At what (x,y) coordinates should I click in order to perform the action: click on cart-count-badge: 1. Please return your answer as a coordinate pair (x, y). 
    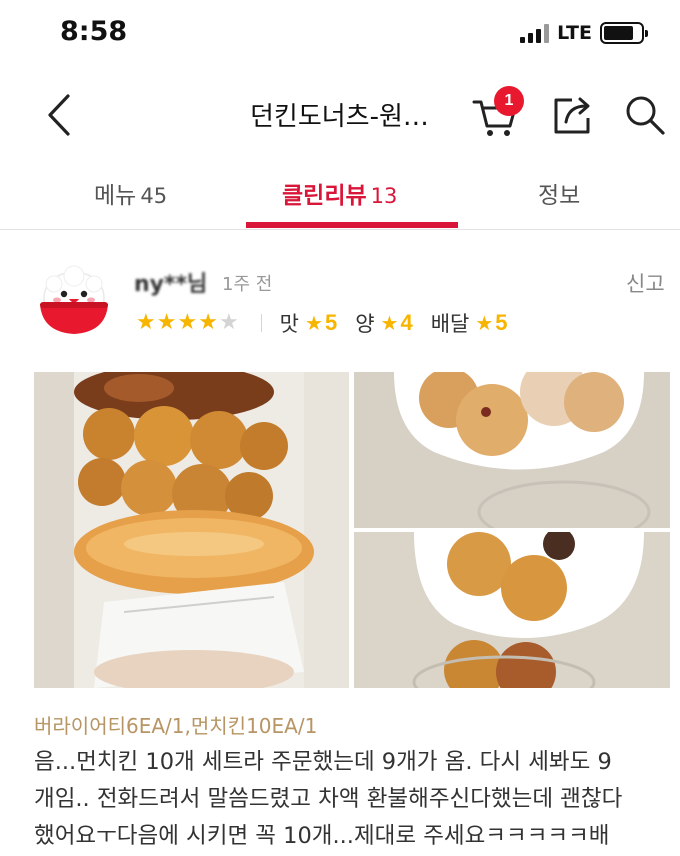
    Looking at the image, I should click on (509, 101).